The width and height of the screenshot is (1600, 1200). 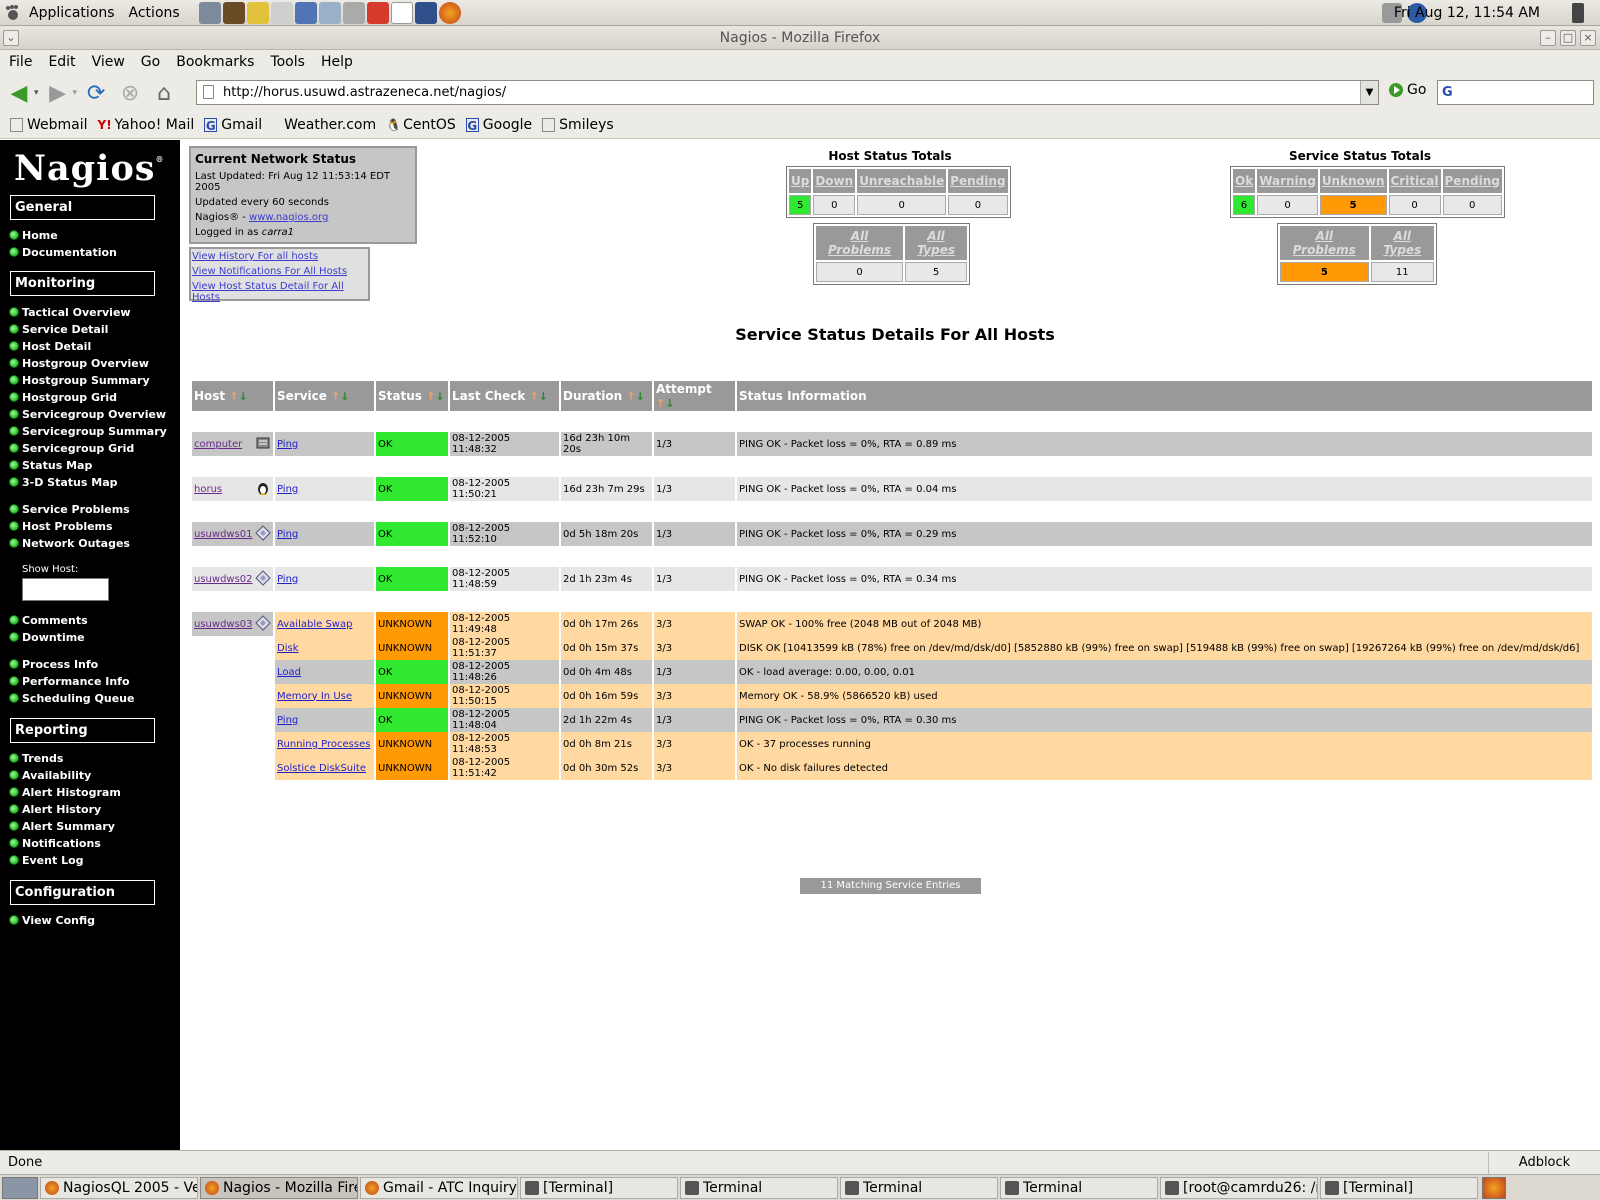 What do you see at coordinates (63, 252) in the screenshot?
I see `sidebar-item-documentation: Documentation` at bounding box center [63, 252].